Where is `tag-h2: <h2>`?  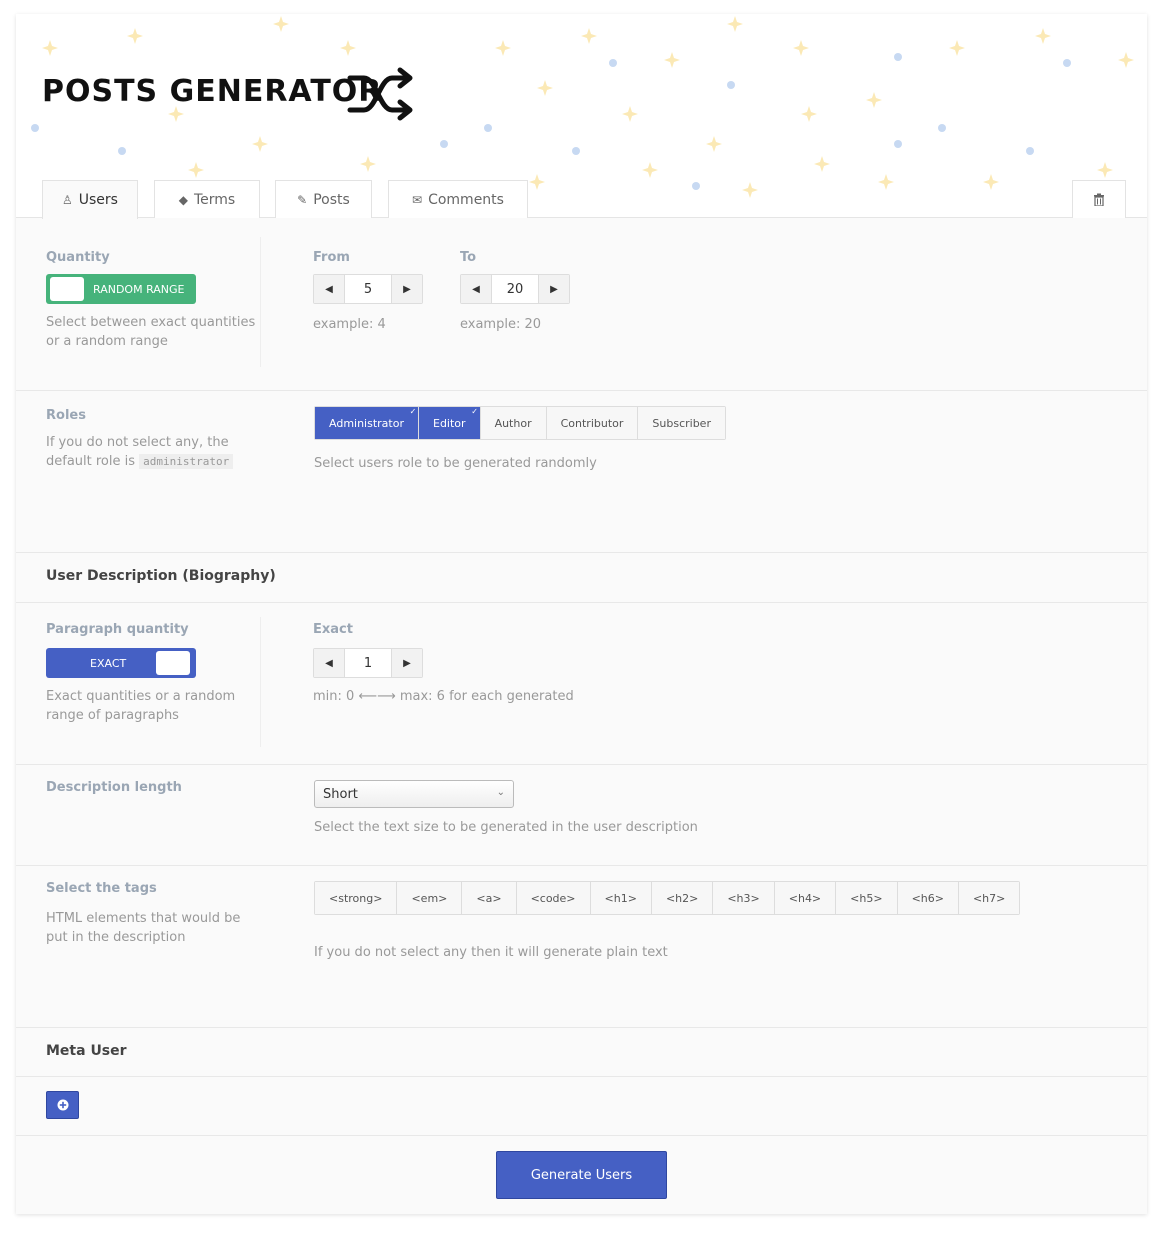
tag-h2: <h2> is located at coordinates (682, 898).